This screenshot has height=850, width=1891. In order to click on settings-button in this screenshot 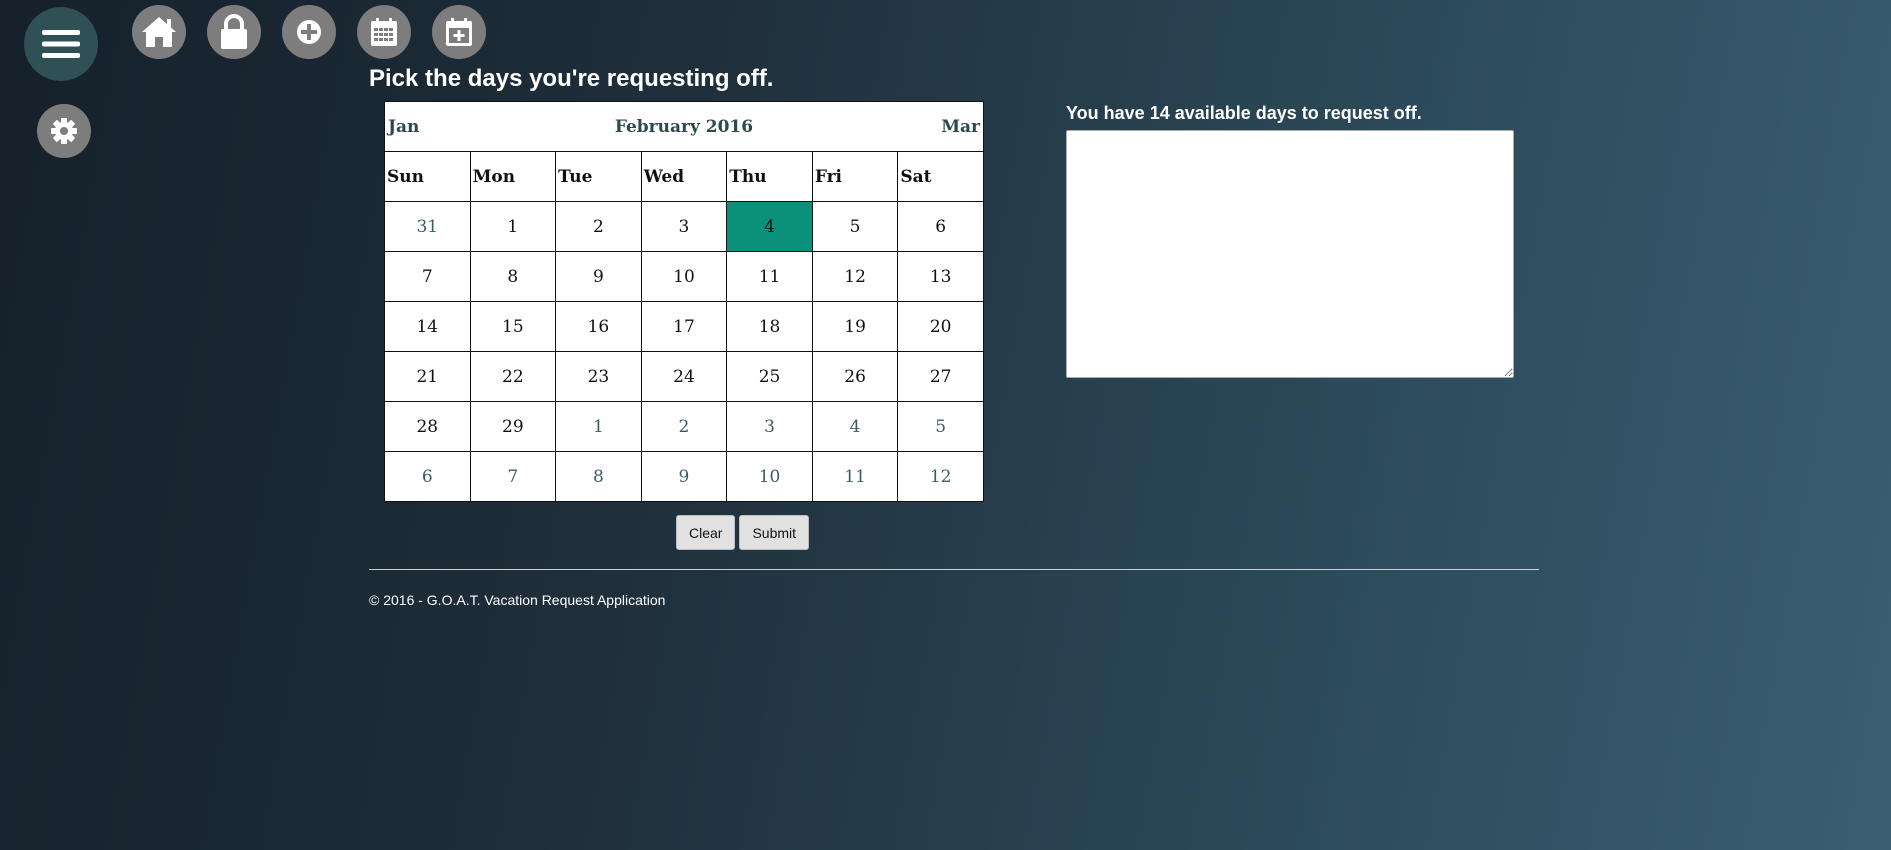, I will do `click(64, 131)`.